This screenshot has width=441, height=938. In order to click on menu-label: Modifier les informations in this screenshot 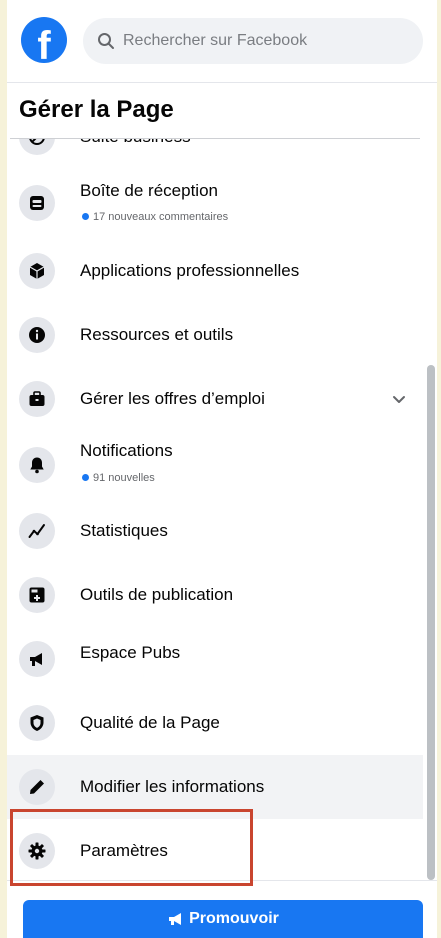, I will do `click(172, 786)`.